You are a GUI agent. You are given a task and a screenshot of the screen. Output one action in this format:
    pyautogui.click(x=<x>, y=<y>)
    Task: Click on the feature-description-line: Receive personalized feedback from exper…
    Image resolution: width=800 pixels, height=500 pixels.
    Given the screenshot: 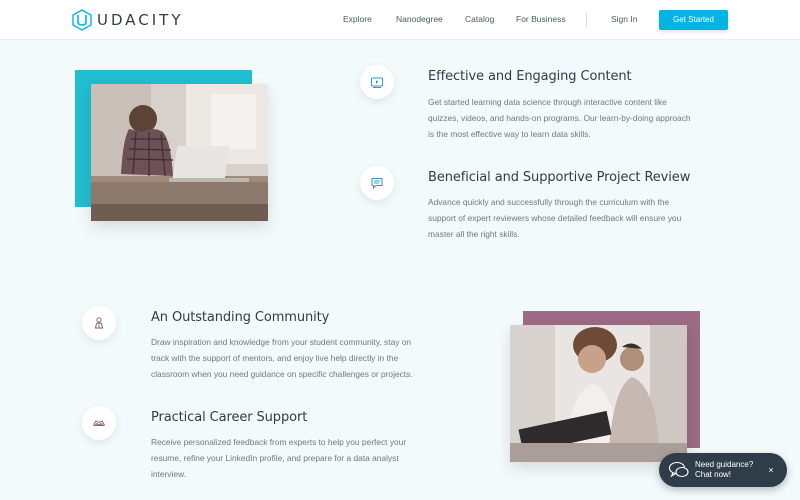 What is the action you would take?
    pyautogui.click(x=279, y=442)
    